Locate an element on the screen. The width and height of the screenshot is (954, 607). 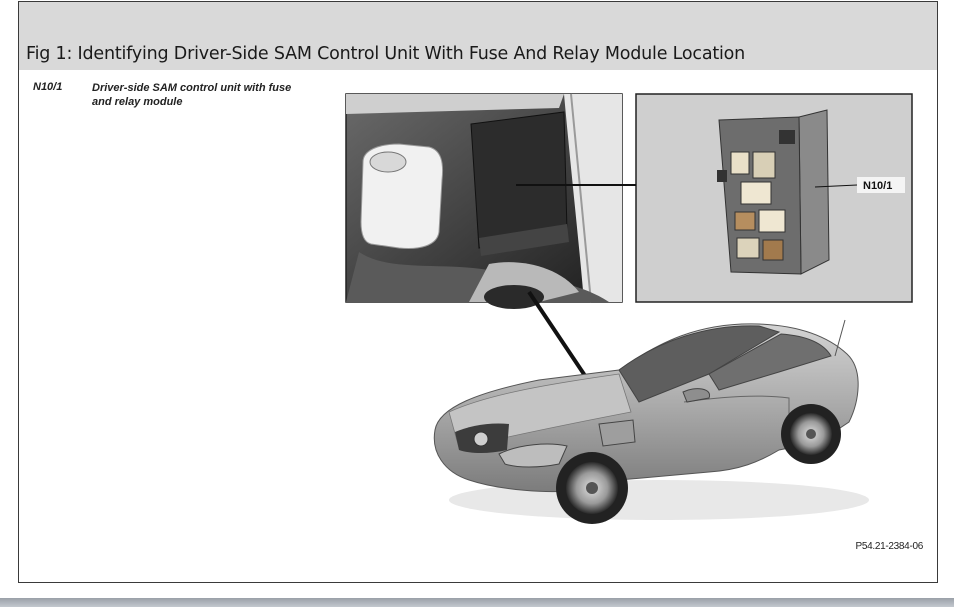
module-detail-photo: N10/1 is located at coordinates (767, 198).